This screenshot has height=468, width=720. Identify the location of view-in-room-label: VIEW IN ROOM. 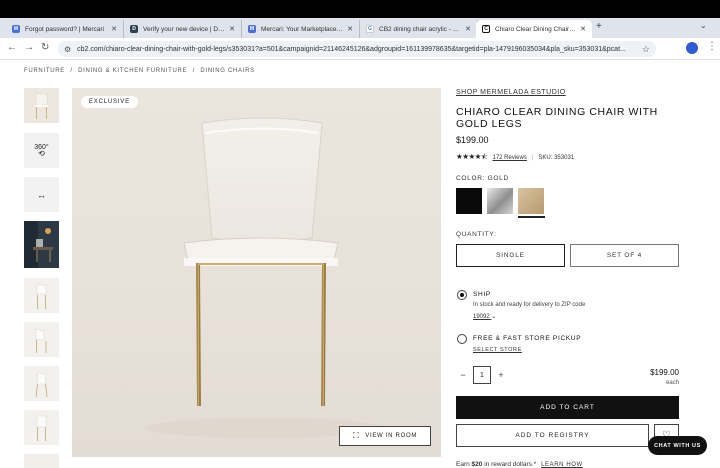
(391, 436).